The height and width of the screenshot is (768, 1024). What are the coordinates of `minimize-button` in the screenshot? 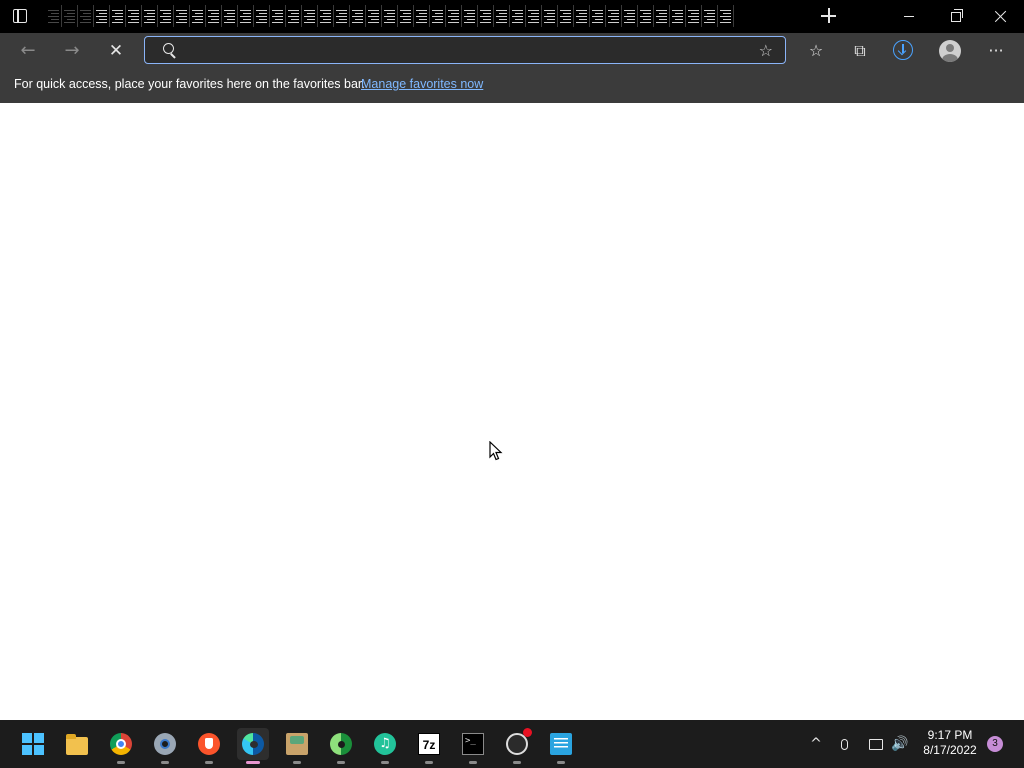 It's located at (909, 16).